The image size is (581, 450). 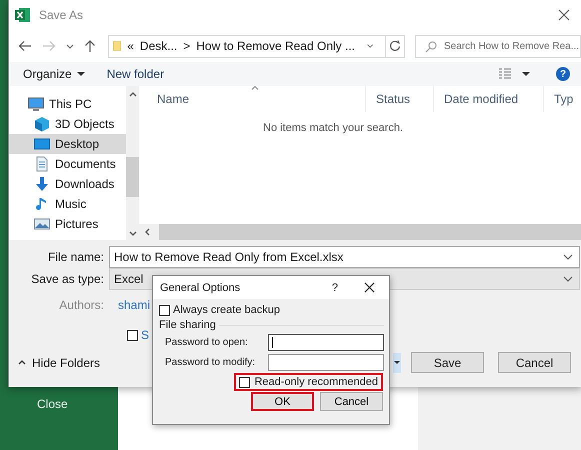 I want to click on field-label: Save as type:, so click(x=67, y=279).